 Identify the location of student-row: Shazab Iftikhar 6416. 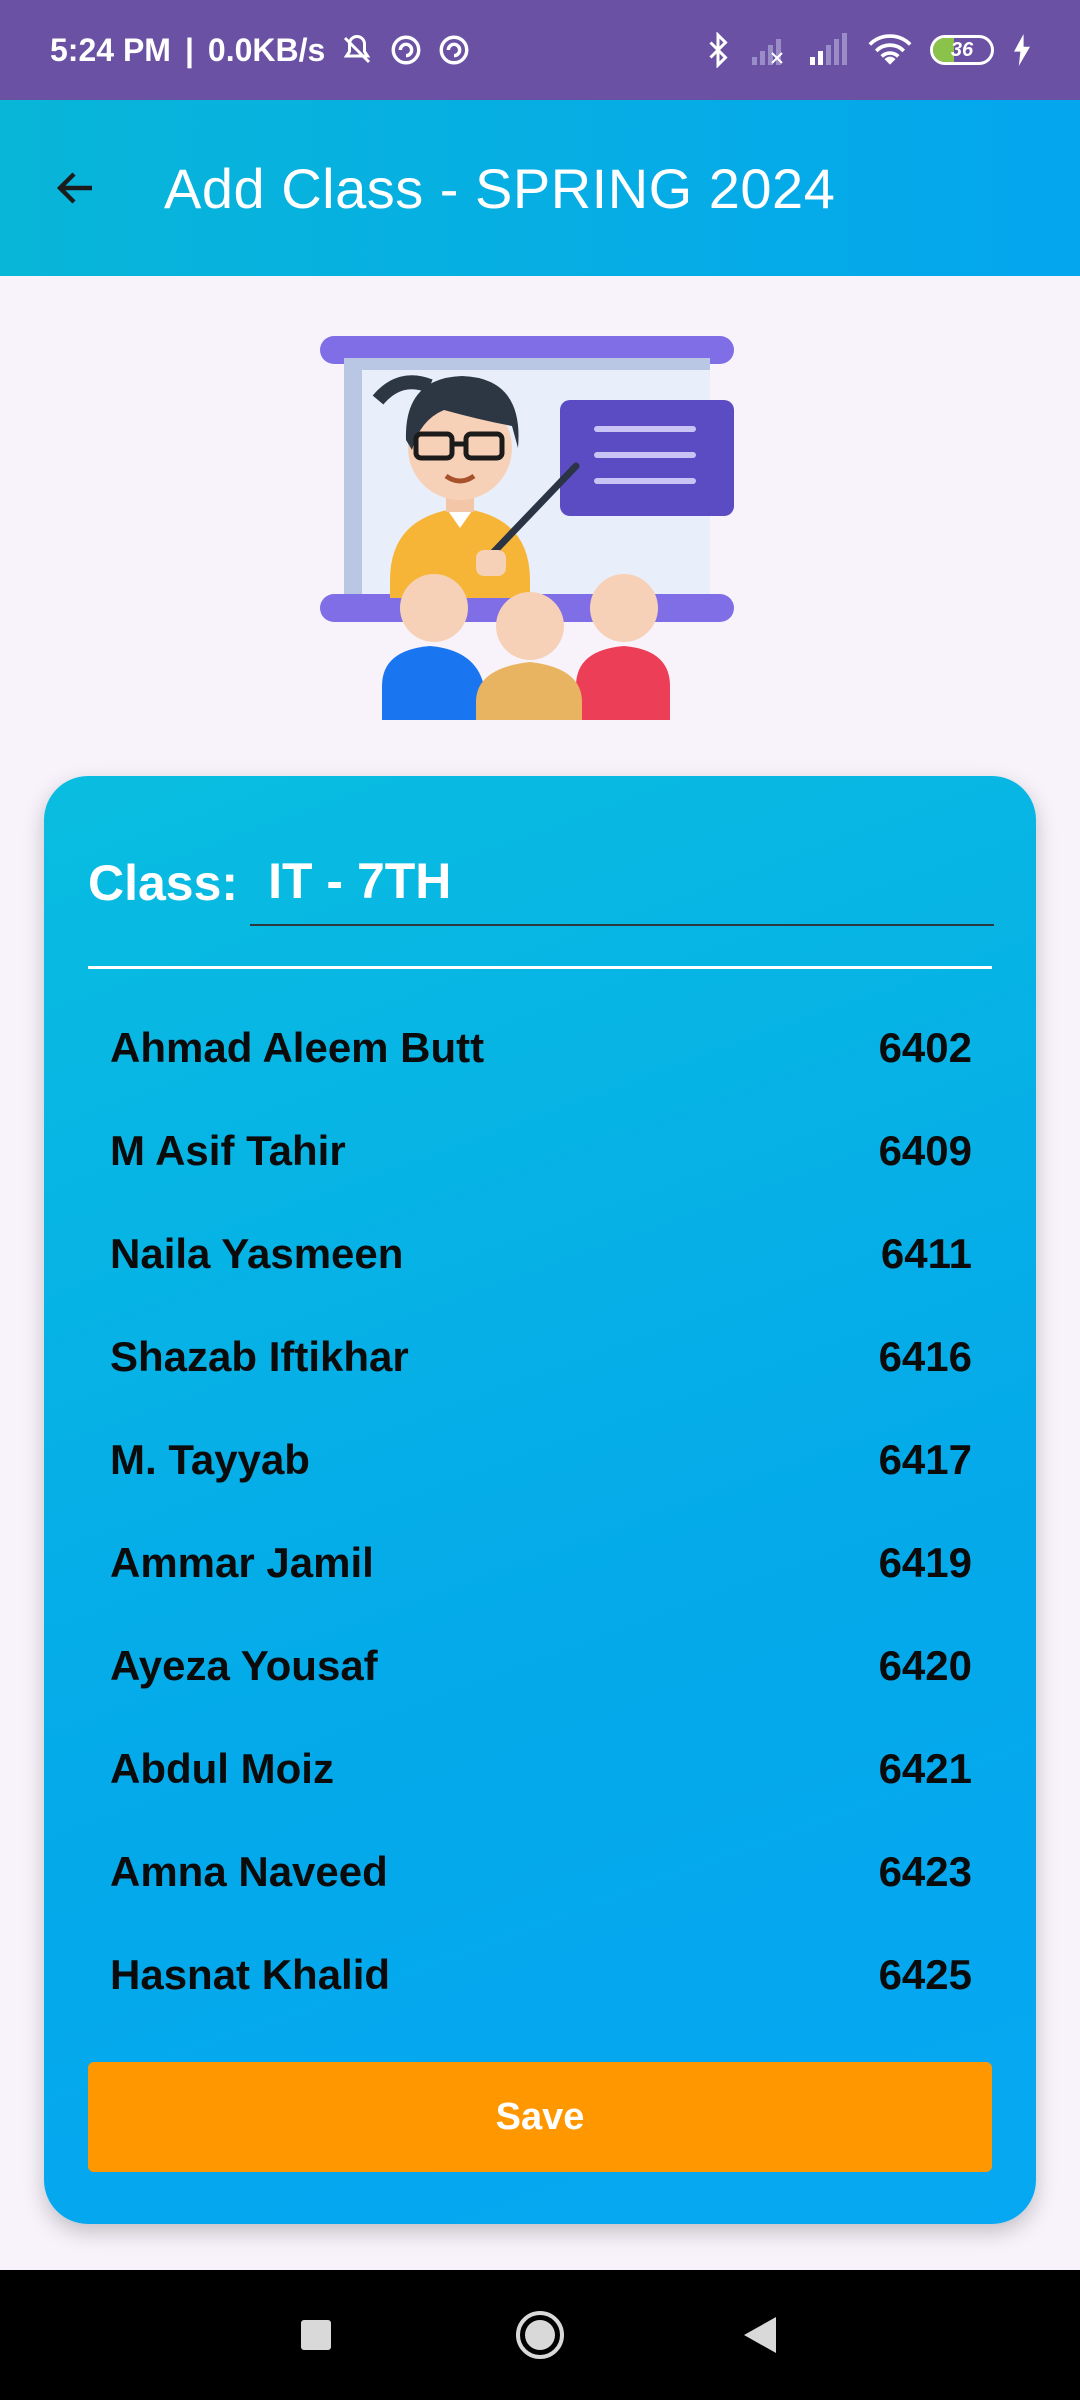
(541, 1356).